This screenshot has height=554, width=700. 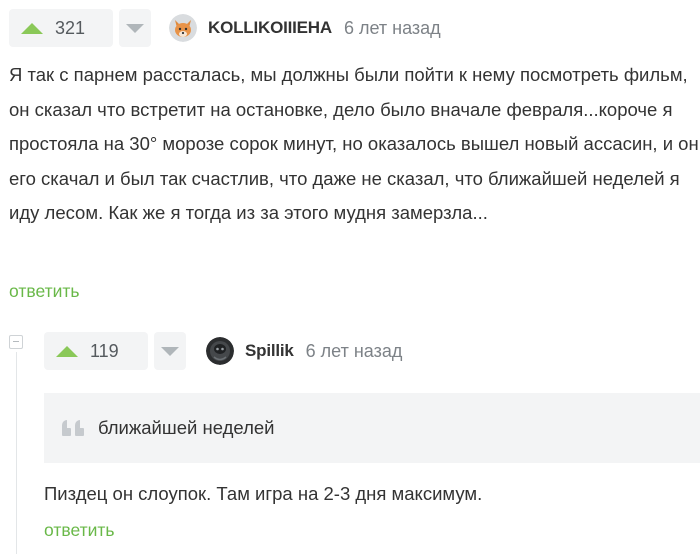 I want to click on comment-header: 119 Spillik 6 лет назад, so click(x=223, y=351).